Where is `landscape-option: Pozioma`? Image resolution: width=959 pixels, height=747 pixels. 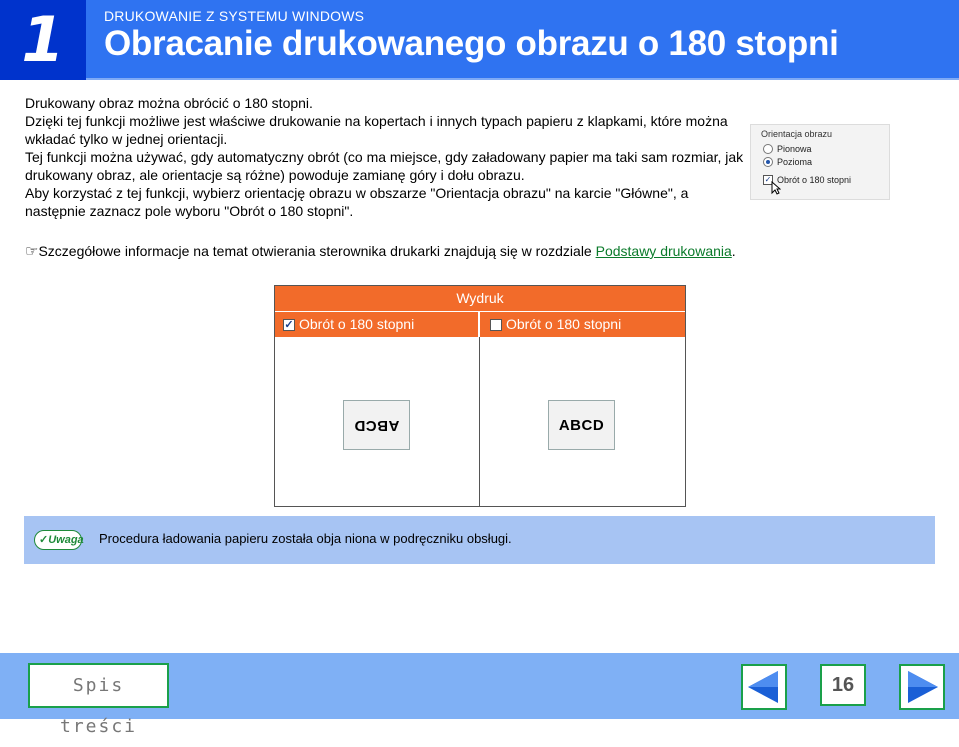
landscape-option: Pozioma is located at coordinates (787, 162).